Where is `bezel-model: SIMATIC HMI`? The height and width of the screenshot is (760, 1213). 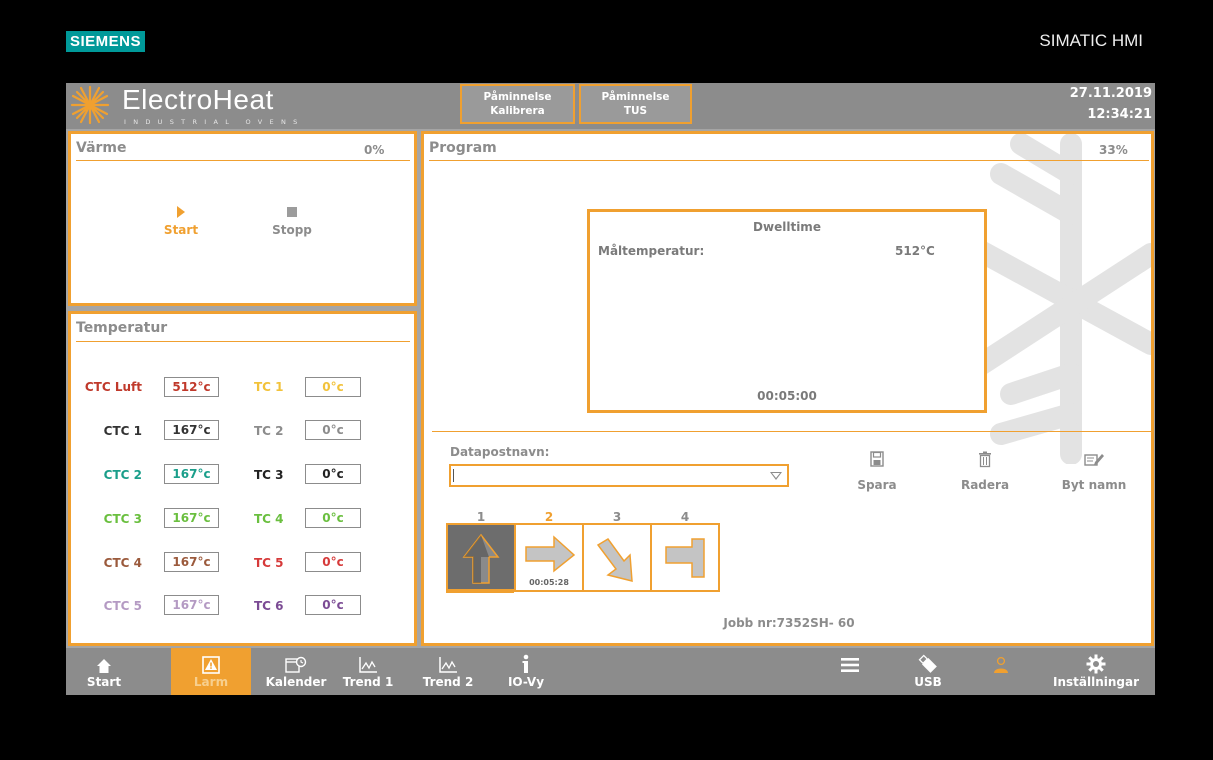
bezel-model: SIMATIC HMI is located at coordinates (1091, 40).